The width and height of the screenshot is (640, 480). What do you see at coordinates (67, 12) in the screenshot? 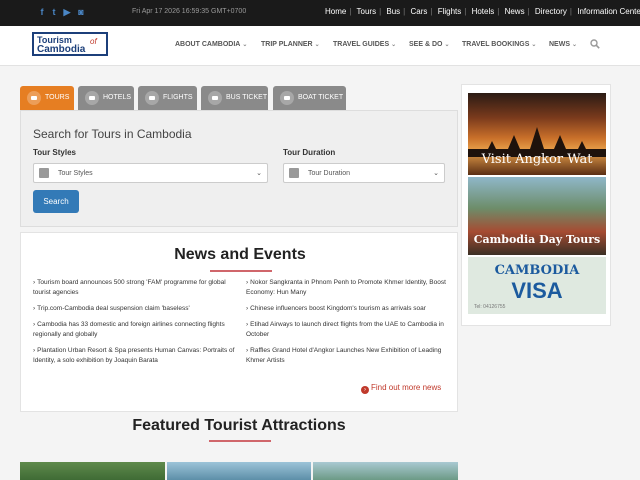
I see `youtube-icon: ▶` at bounding box center [67, 12].